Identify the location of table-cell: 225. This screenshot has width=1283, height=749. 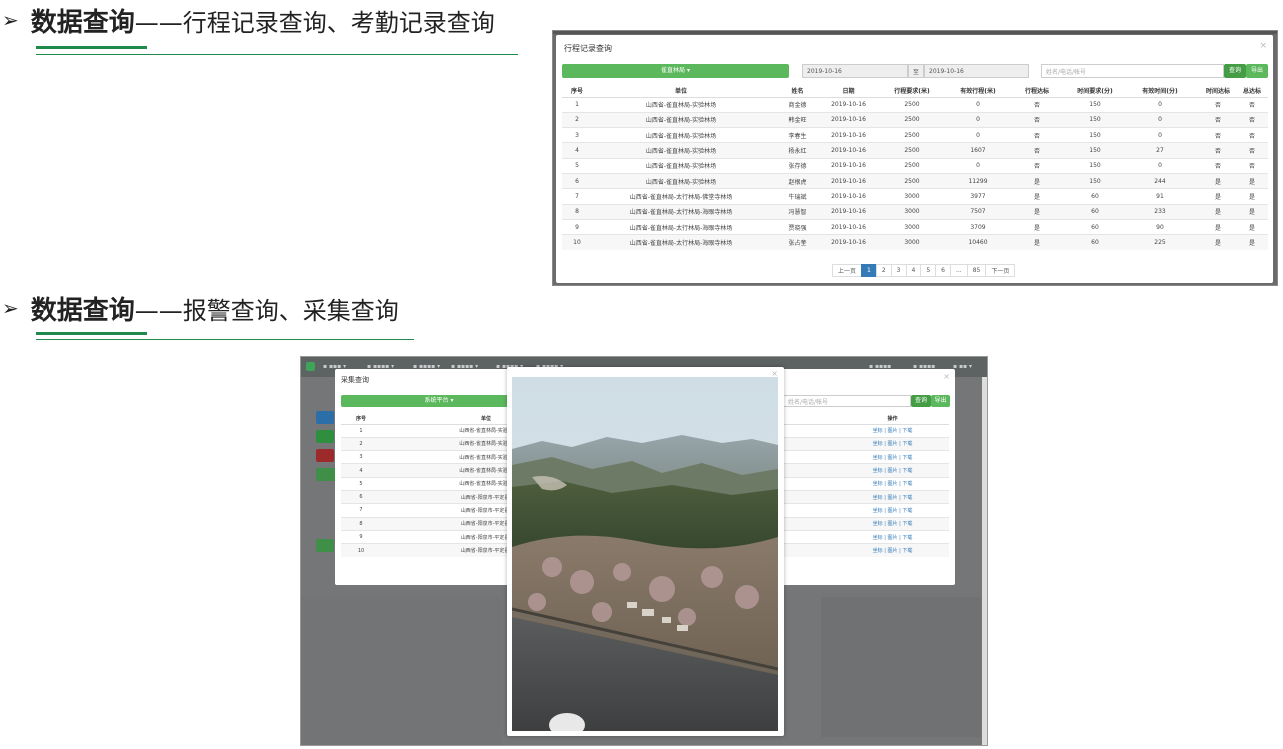
(1160, 242).